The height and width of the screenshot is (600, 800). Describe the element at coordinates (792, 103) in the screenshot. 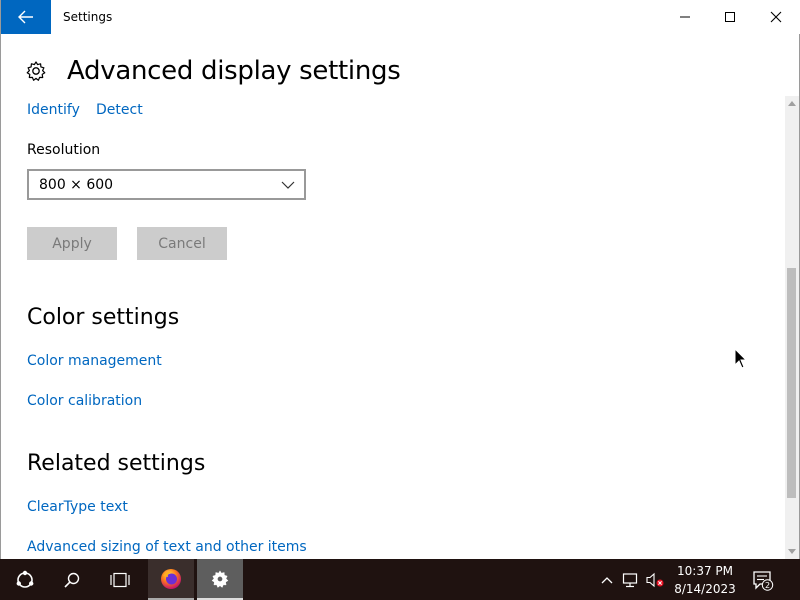

I see `scroll-up-icon` at that location.